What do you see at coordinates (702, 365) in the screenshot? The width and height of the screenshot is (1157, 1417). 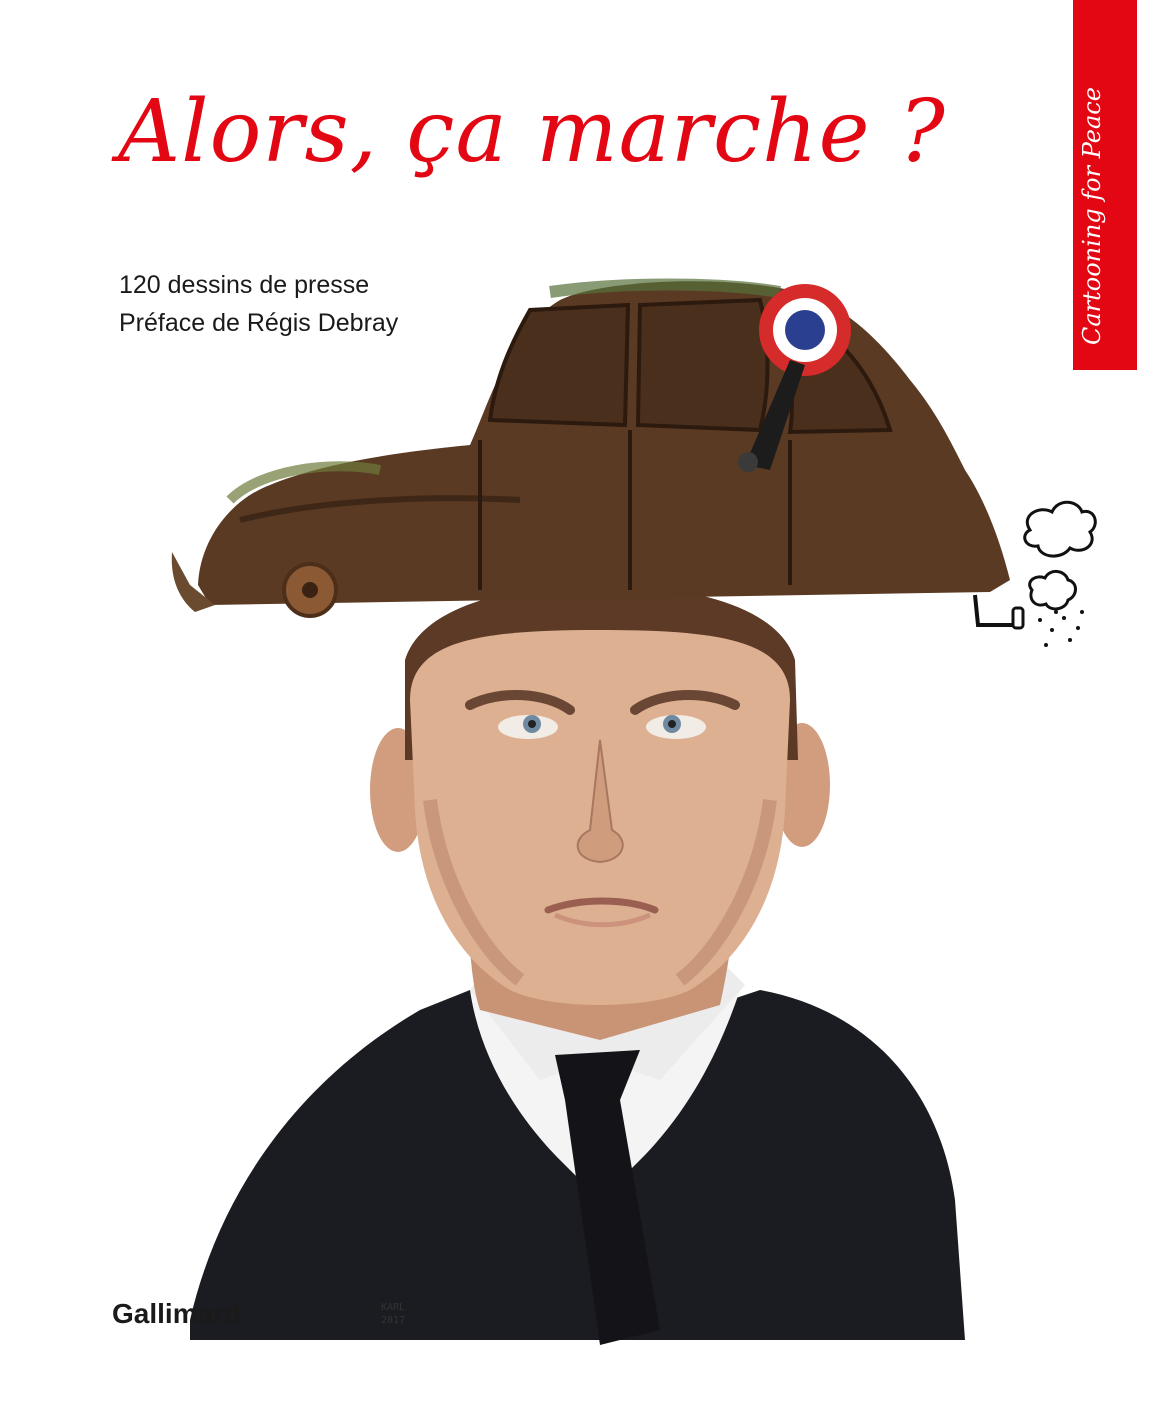 I see `car-window-right` at bounding box center [702, 365].